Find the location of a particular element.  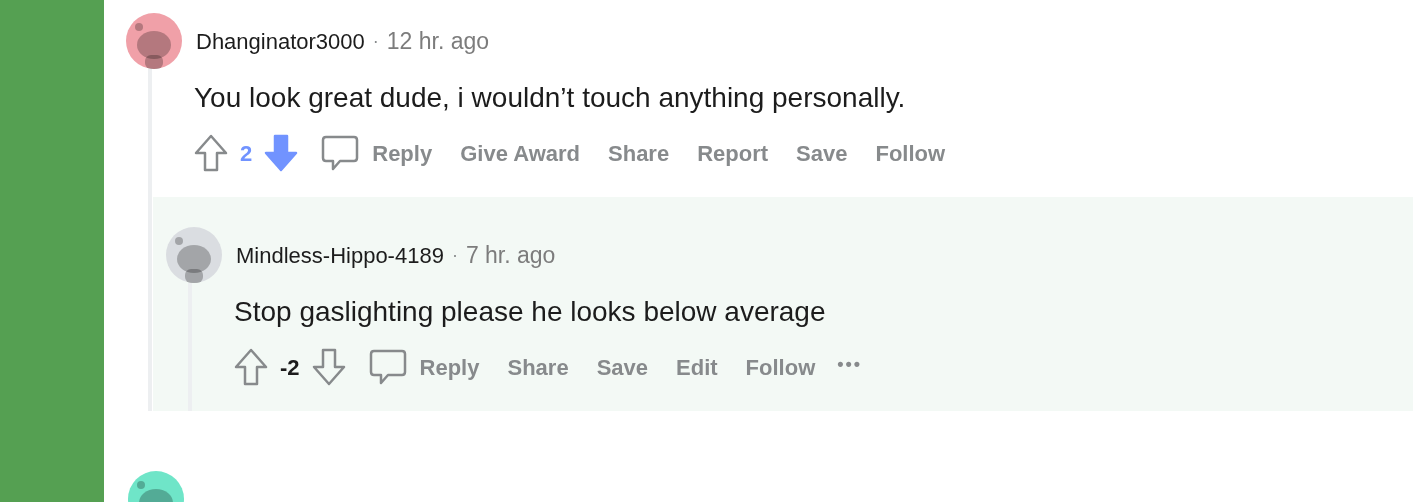

timestamp: 7 hr. ago is located at coordinates (510, 255).